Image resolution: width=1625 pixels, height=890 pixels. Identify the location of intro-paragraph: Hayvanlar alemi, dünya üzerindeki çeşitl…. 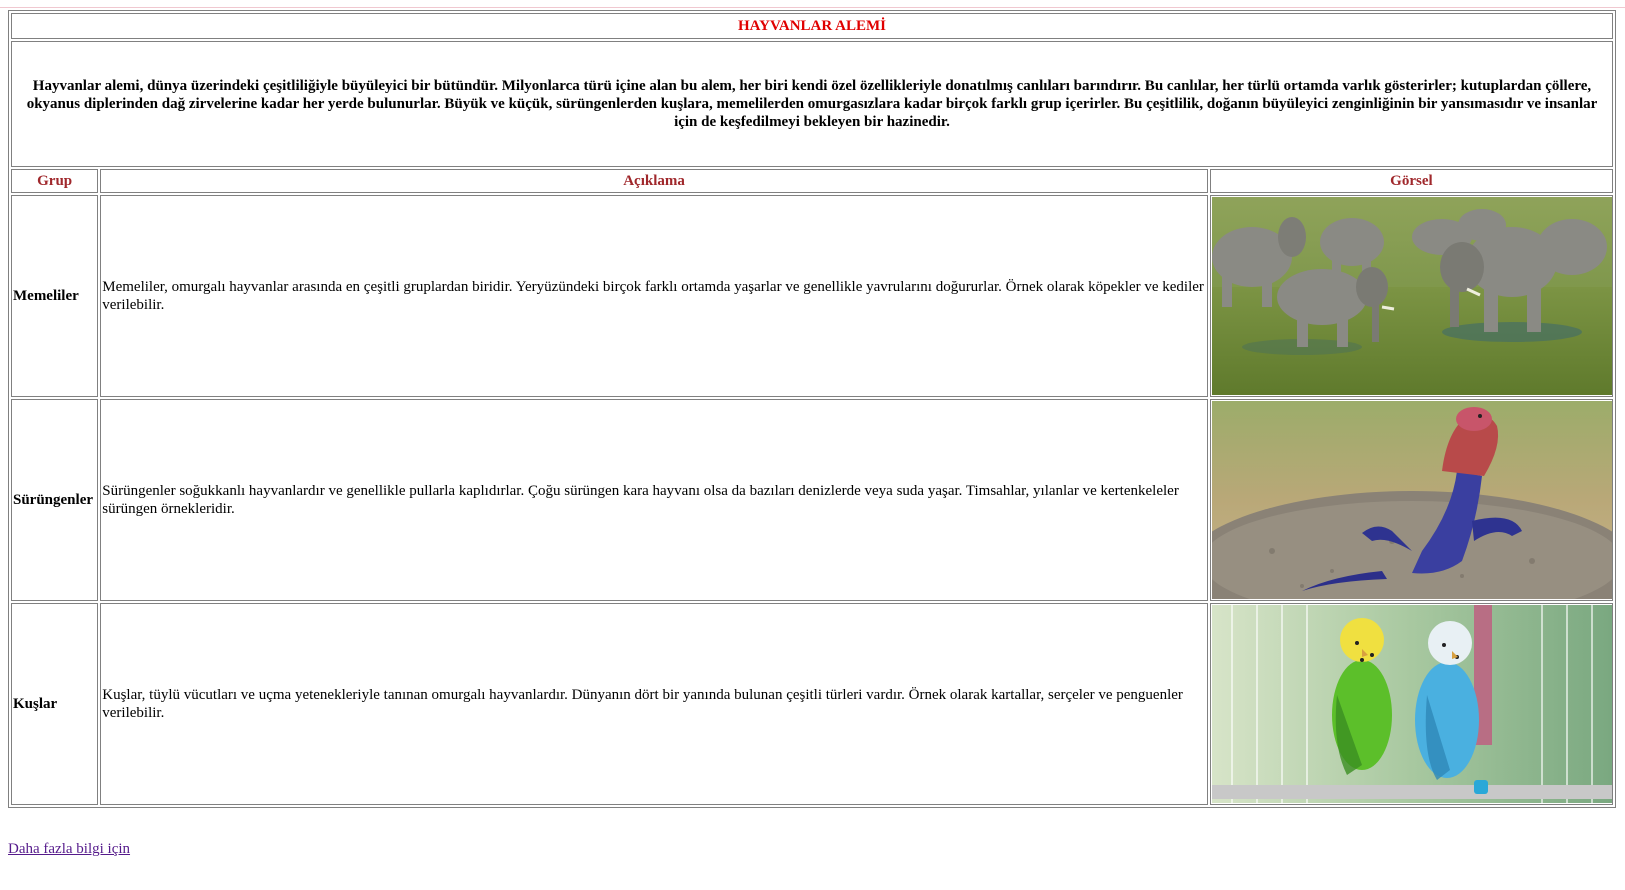
(812, 104).